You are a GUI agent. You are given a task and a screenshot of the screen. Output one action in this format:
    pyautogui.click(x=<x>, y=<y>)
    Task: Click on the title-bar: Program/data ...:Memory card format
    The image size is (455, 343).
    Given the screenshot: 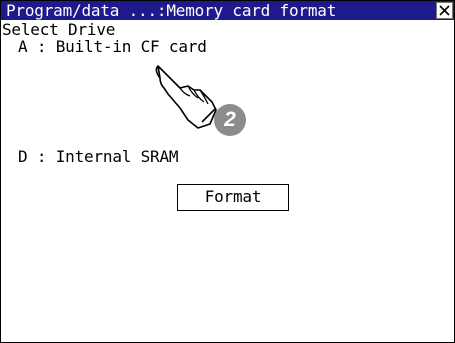 What is the action you would take?
    pyautogui.click(x=227, y=10)
    